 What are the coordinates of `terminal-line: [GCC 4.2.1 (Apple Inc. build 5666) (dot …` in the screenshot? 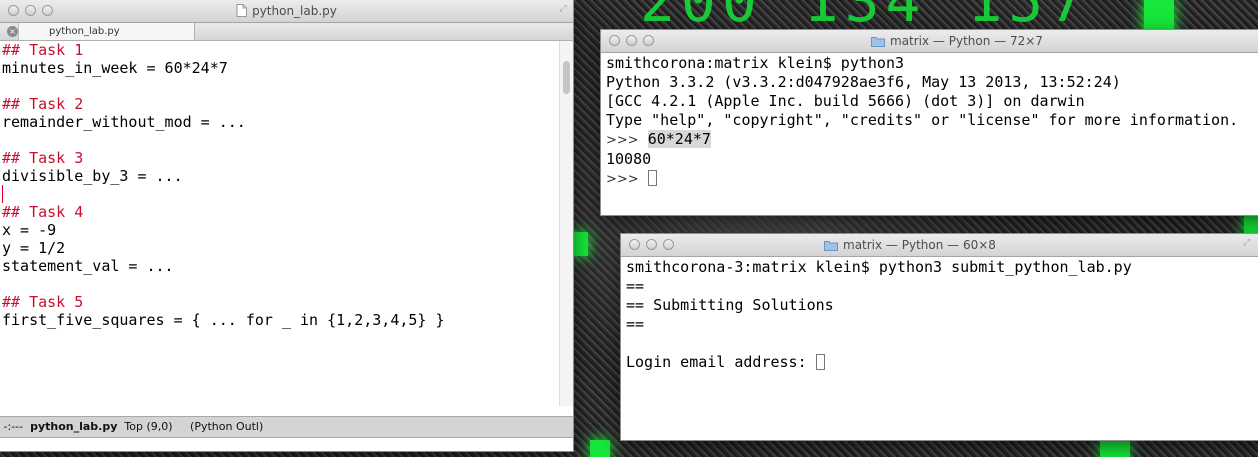 It's located at (845, 101).